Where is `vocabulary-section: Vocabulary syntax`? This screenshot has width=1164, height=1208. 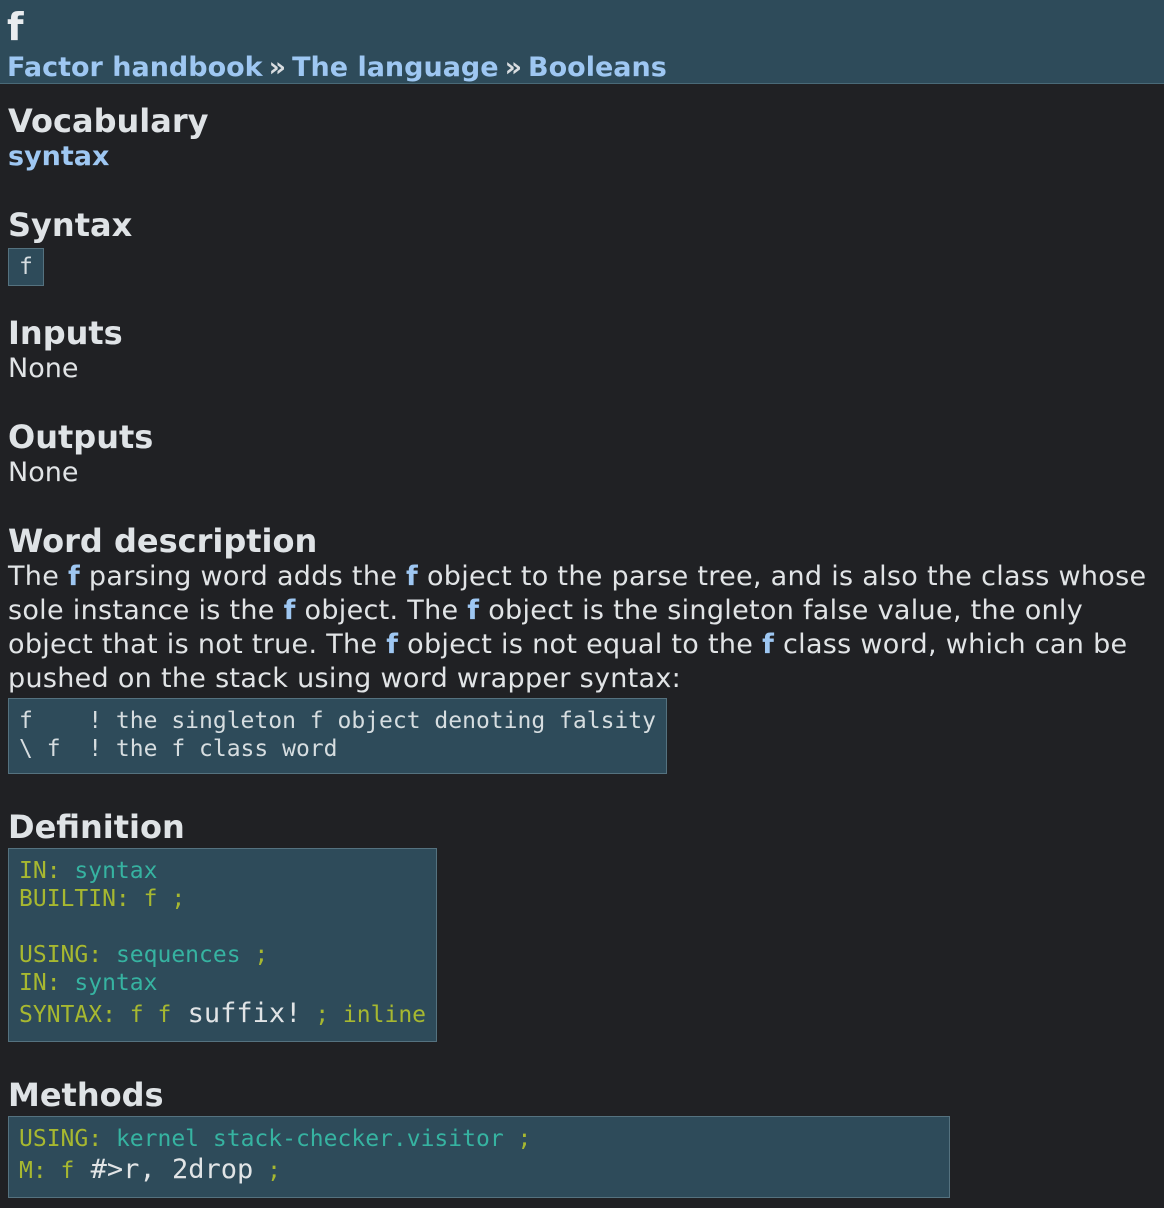 vocabulary-section: Vocabulary syntax is located at coordinates (582, 138).